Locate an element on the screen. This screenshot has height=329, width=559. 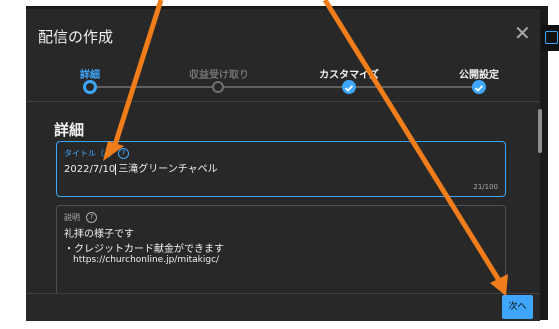
annotation-arrow-line is located at coordinates (138, 73).